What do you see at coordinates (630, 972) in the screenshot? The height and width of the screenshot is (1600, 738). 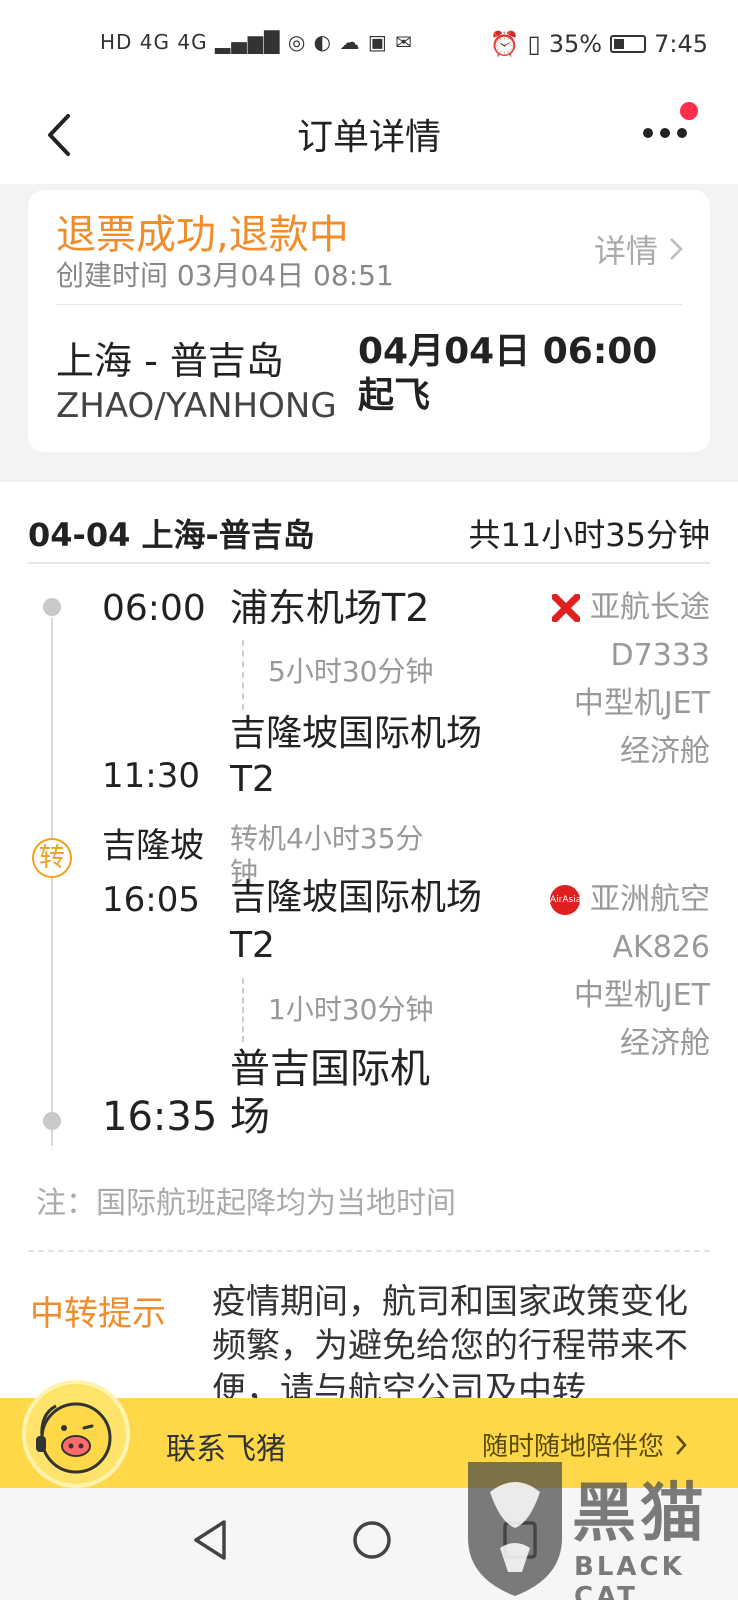 I see `leg2-airline-info: AirAsia 亚洲航空 AK826 中型机JET 经济舱` at bounding box center [630, 972].